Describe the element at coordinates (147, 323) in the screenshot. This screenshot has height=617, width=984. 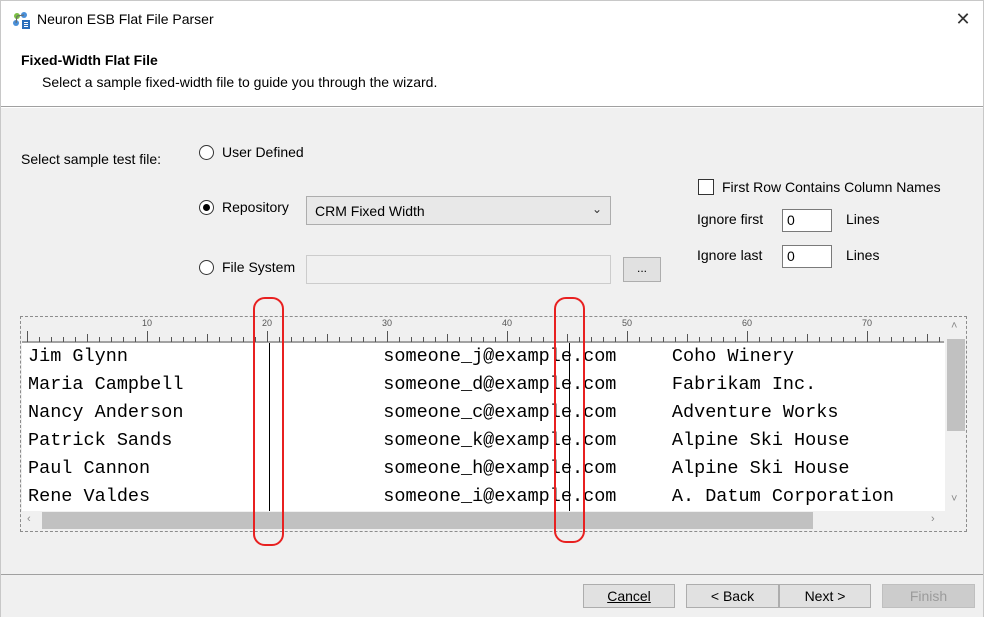
I see `ruler-label: 10` at that location.